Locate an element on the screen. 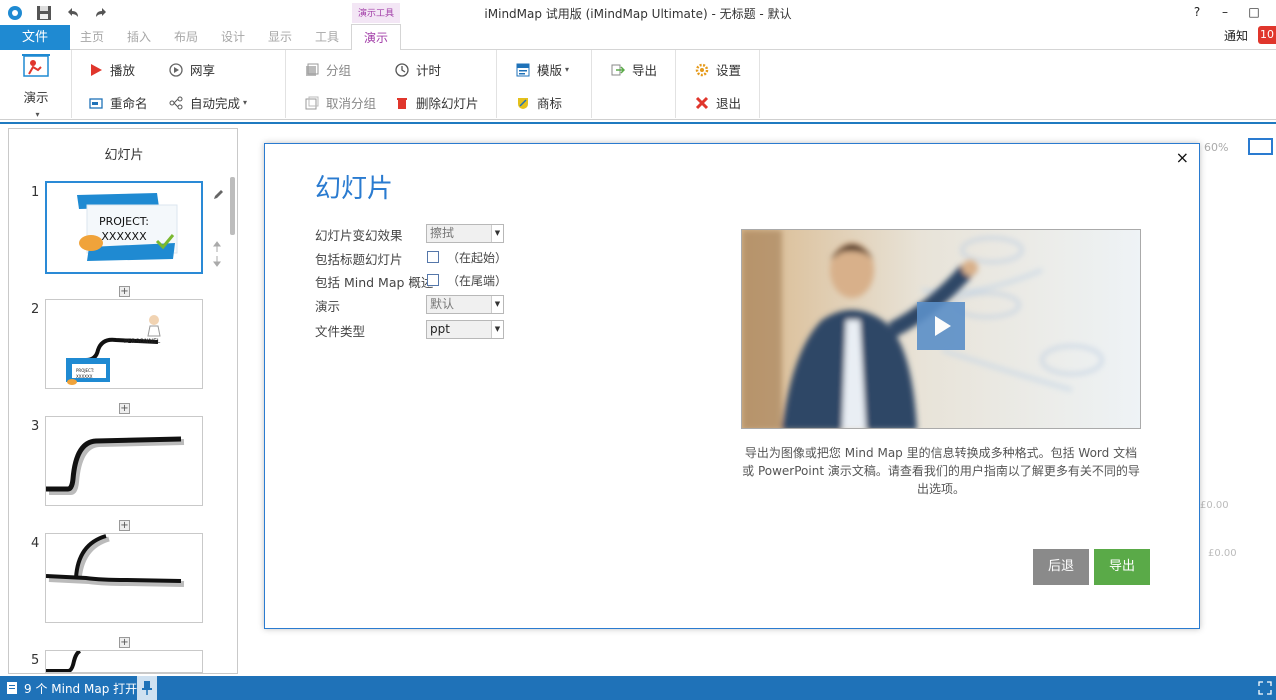  present-mode-select: 默认 ▼ is located at coordinates (465, 304).